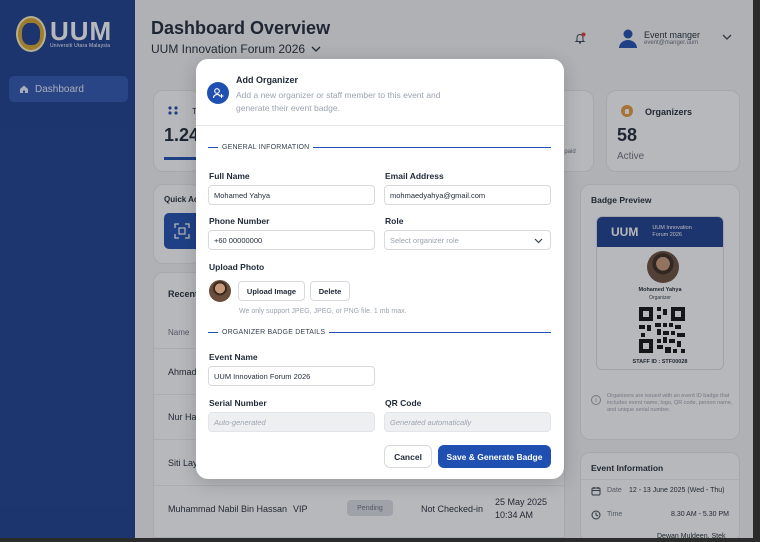  Describe the element at coordinates (379, 332) in the screenshot. I see `section-badge-details: ORGANIZER BADGE DETAILS` at that location.